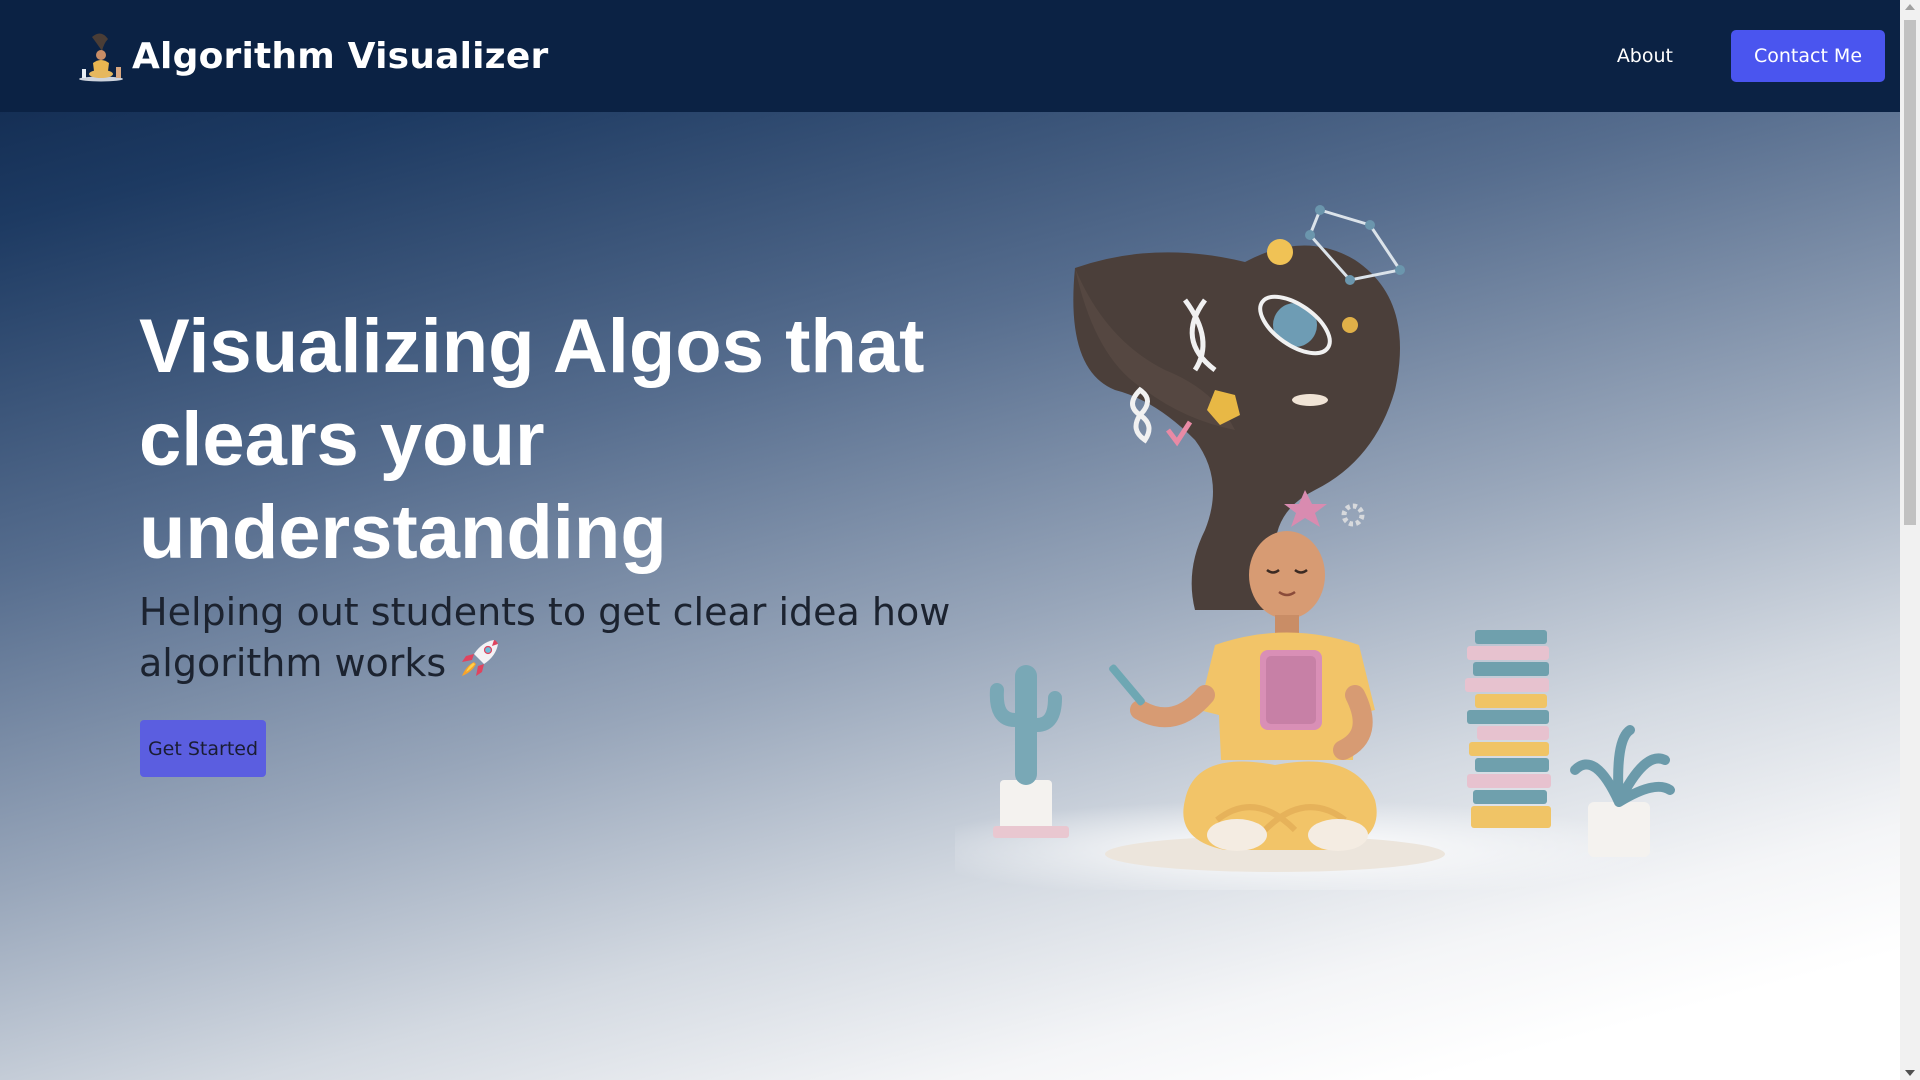  I want to click on nav-menu: About Contact Me, so click(1751, 56).